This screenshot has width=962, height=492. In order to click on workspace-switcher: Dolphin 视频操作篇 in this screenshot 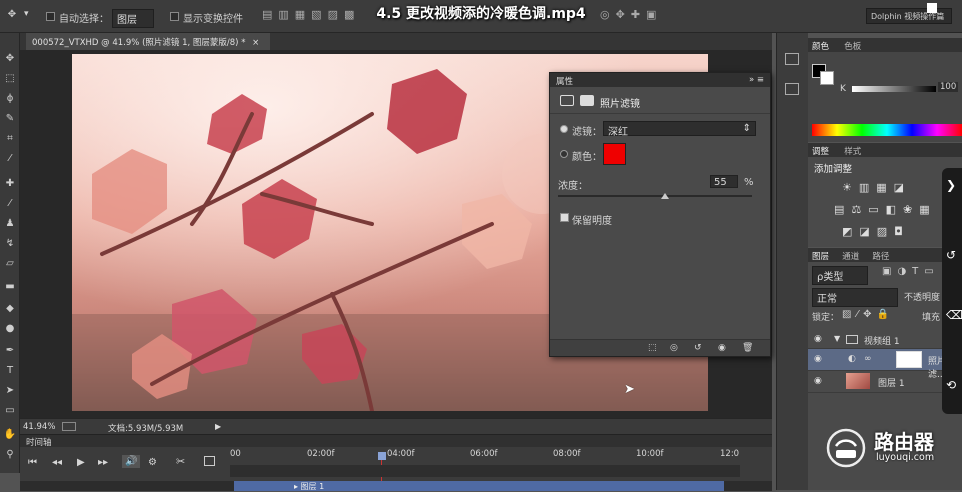, I will do `click(909, 16)`.